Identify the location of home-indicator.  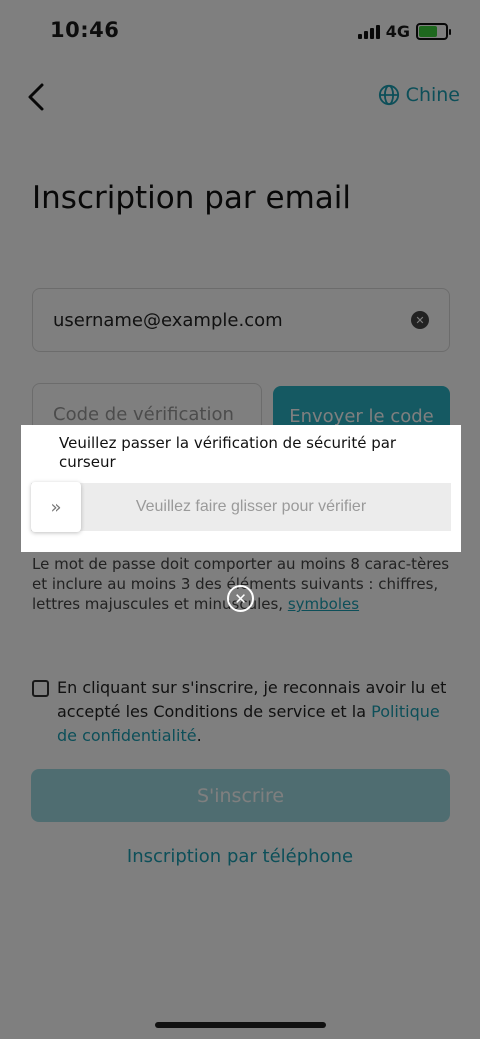
(240, 1025).